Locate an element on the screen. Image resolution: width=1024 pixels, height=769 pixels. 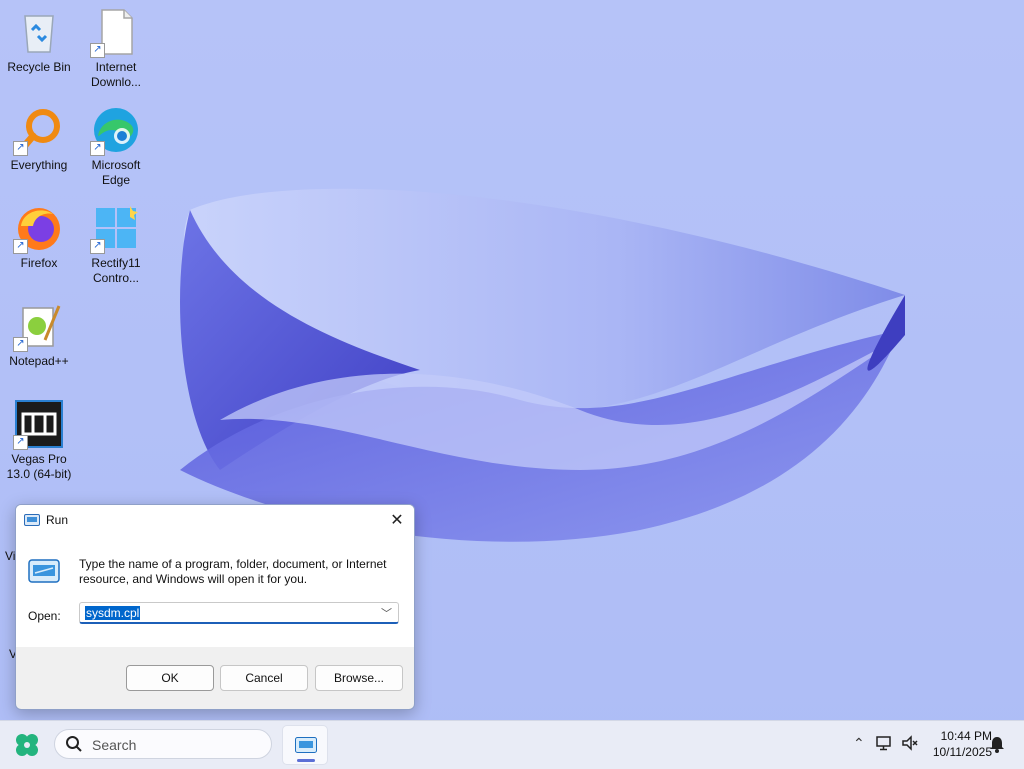
partial-desktop-label: Vi is located at coordinates (10, 556).